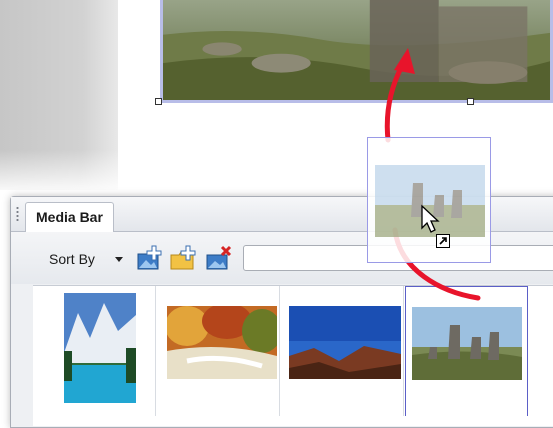  Describe the element at coordinates (222, 342) in the screenshot. I see `thumbnail-autumn-river` at that location.